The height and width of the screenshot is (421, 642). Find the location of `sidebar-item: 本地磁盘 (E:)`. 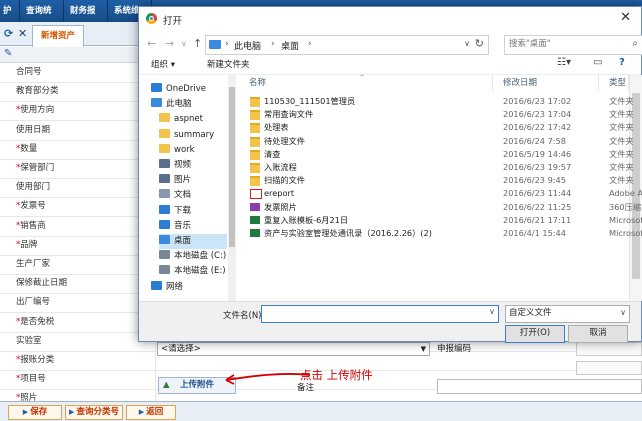

sidebar-item: 本地磁盘 (E:) is located at coordinates (193, 271).